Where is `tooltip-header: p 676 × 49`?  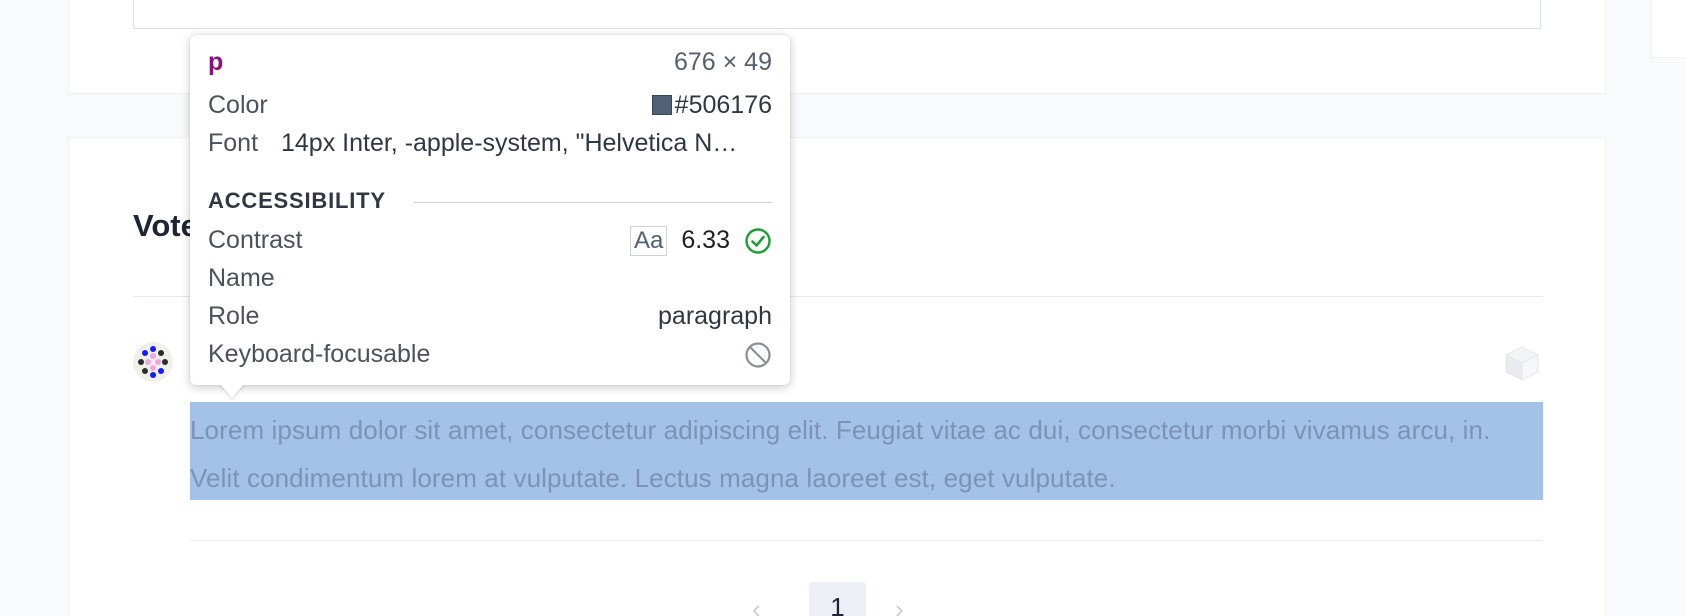 tooltip-header: p 676 × 49 is located at coordinates (490, 62).